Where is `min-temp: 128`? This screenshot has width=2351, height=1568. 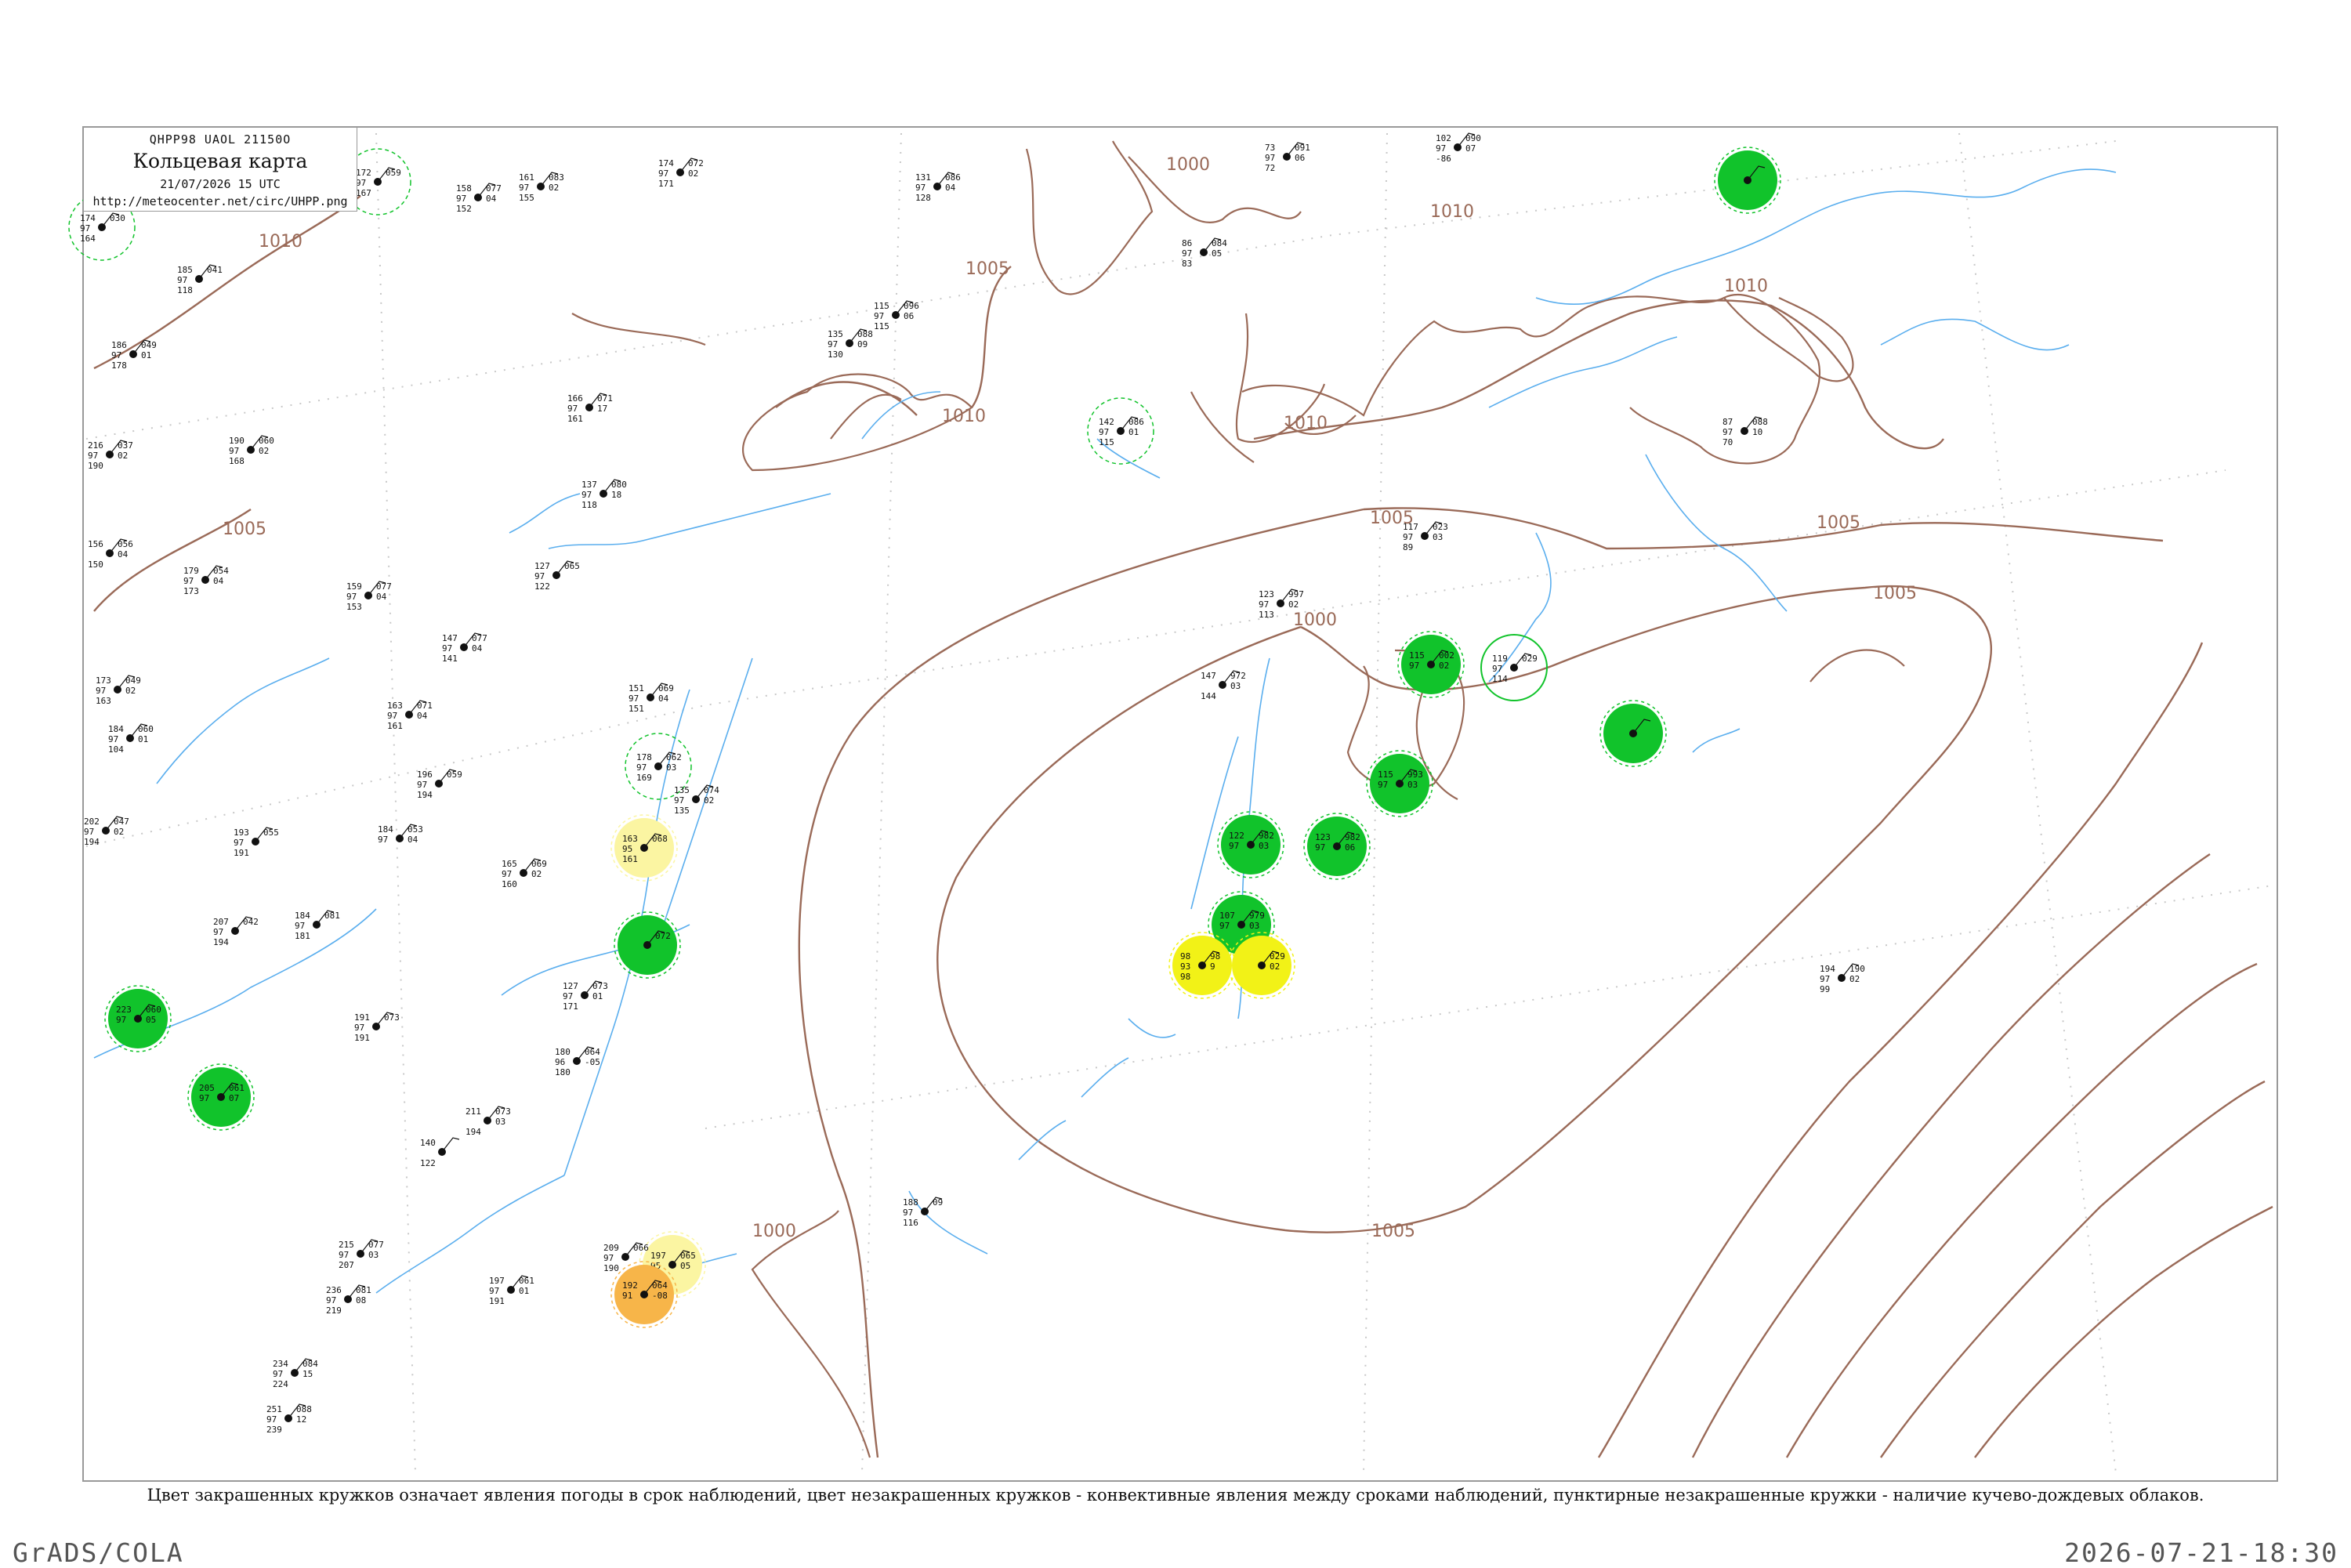
min-temp: 128 is located at coordinates (923, 198).